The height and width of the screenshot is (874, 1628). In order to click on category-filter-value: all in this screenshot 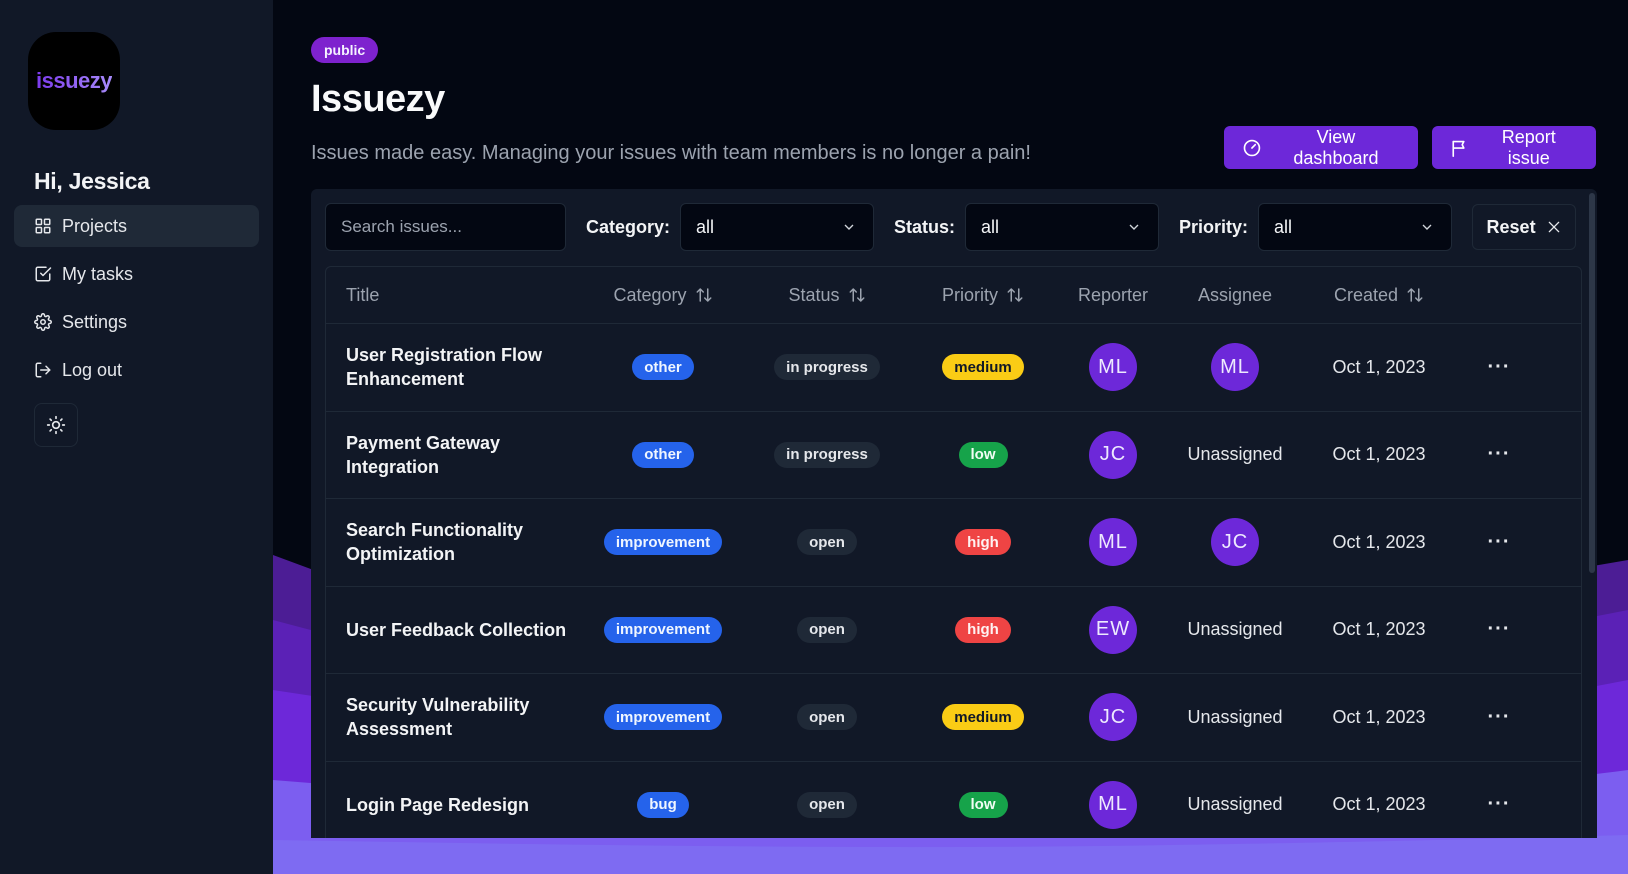, I will do `click(705, 226)`.